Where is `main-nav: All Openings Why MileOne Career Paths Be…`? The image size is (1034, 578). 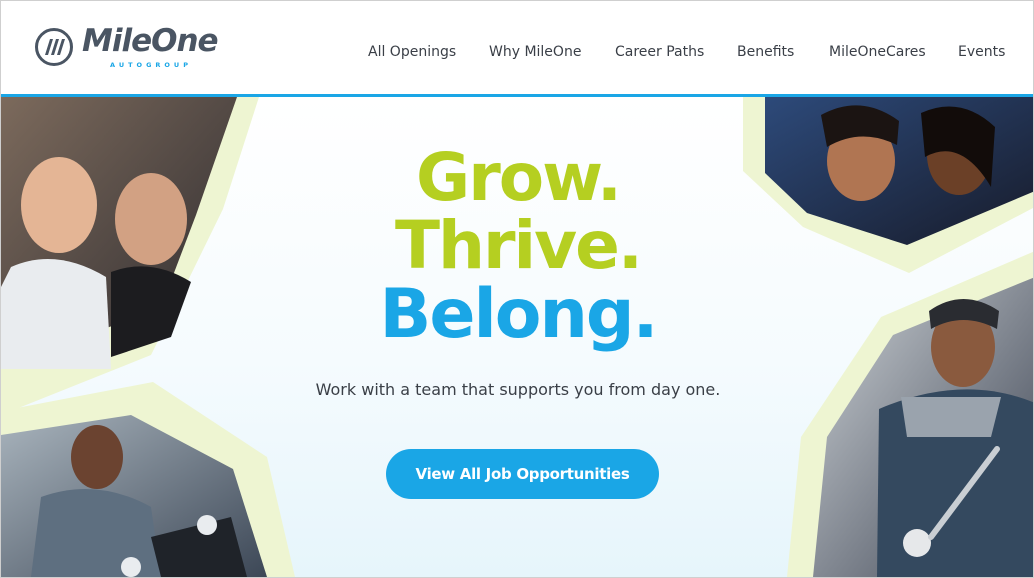 main-nav: All Openings Why MileOne Career Paths Be… is located at coordinates (517, 53).